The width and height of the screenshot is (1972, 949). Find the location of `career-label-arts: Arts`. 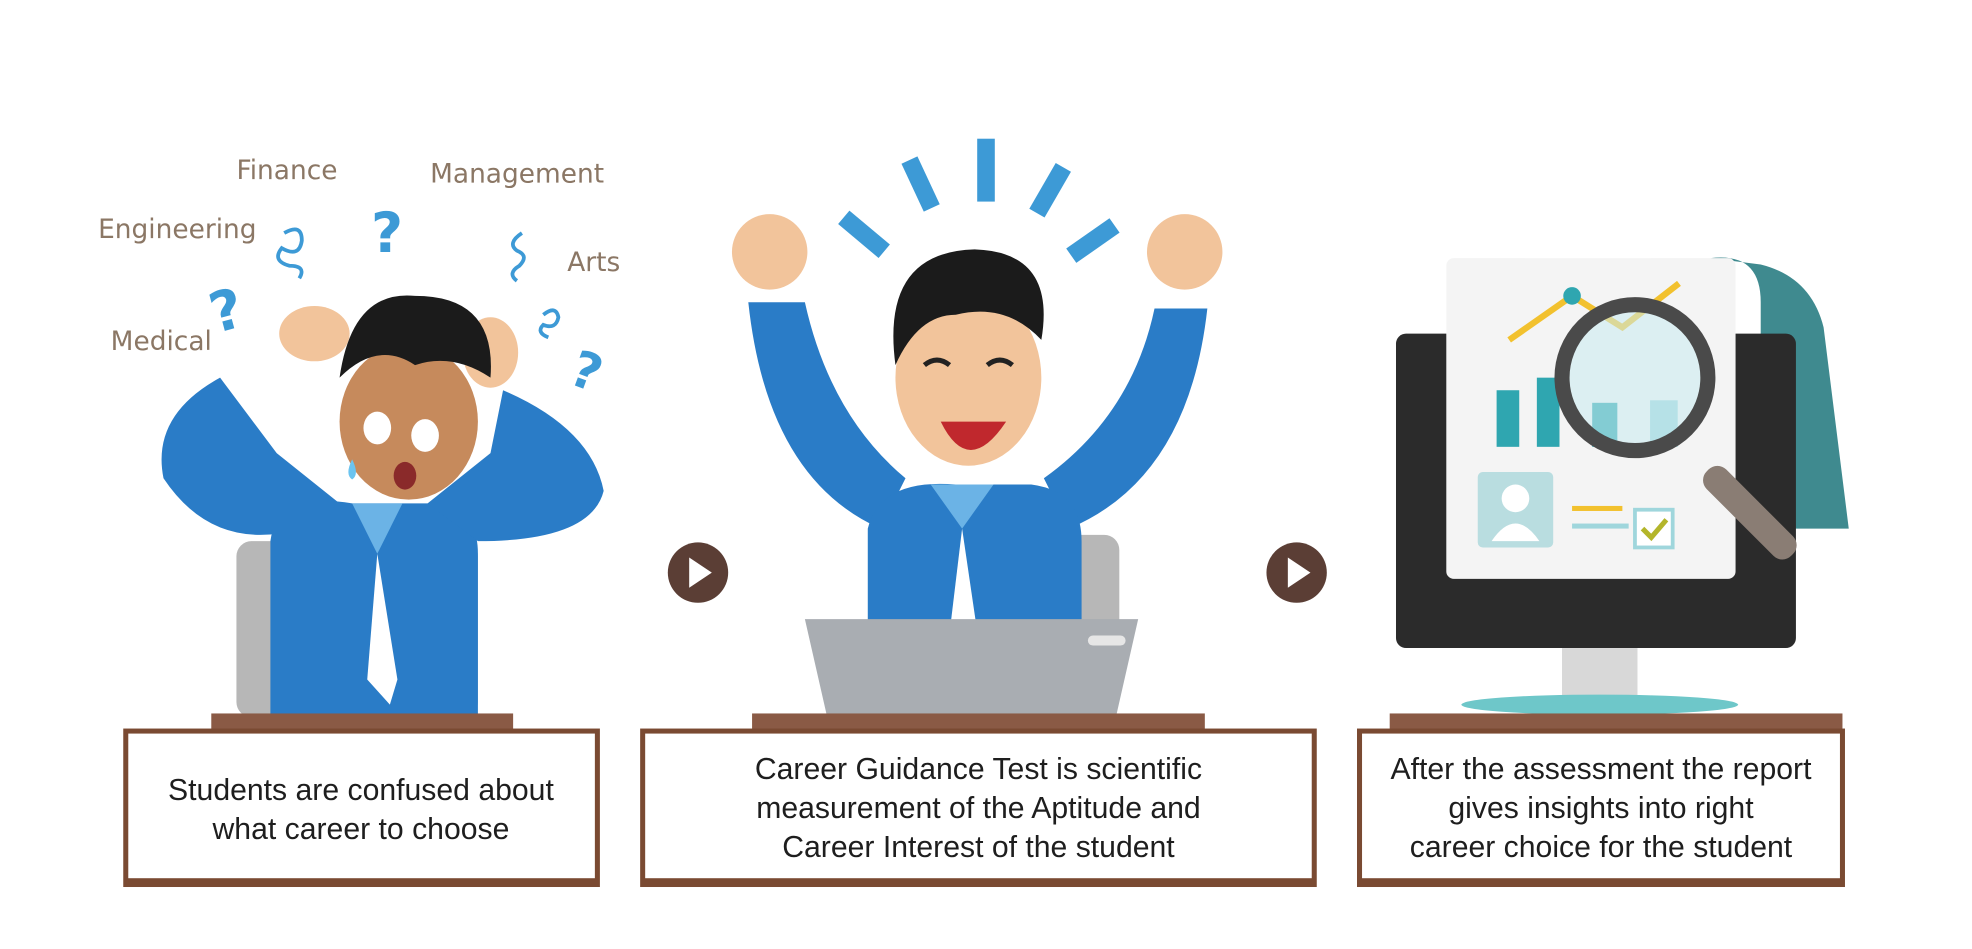

career-label-arts: Arts is located at coordinates (593, 262).